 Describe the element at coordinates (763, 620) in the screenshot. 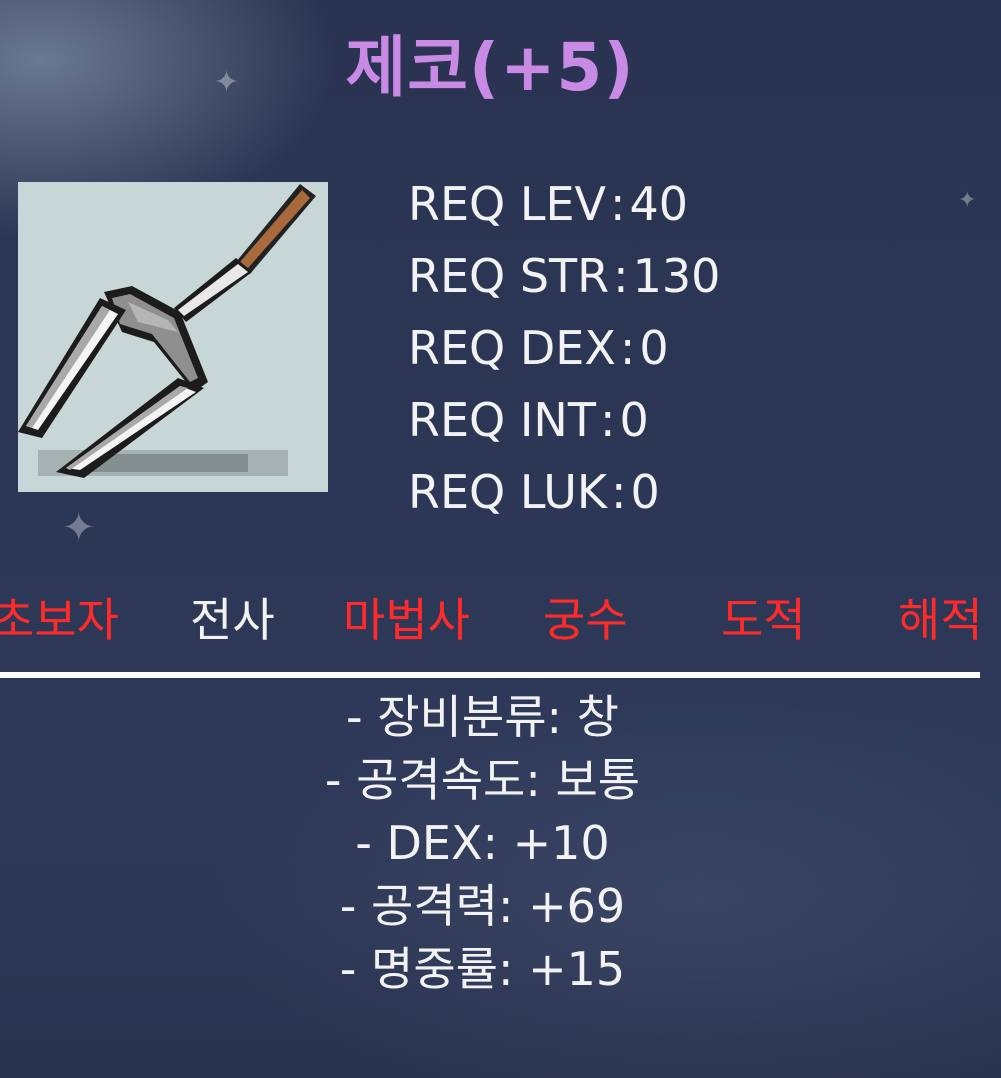

I see `job-thief: 도적` at that location.